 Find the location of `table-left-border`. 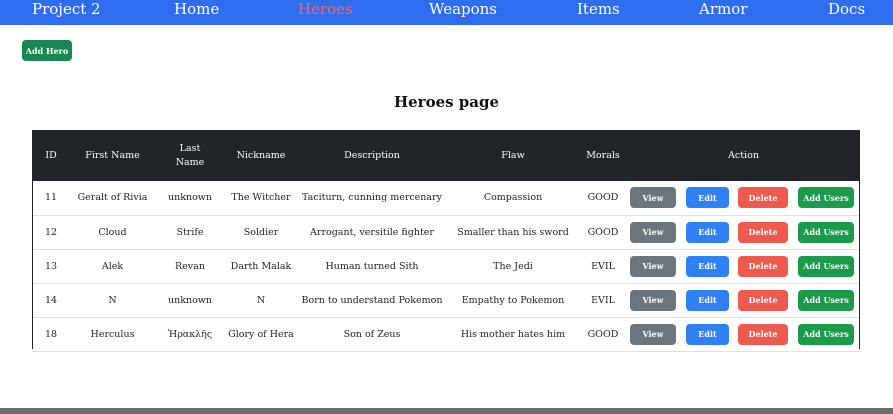

table-left-border is located at coordinates (32, 265).